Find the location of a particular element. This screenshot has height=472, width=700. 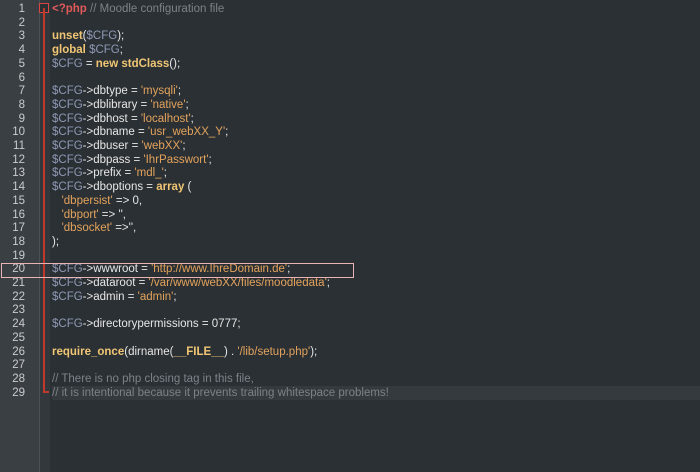

code-token: => '', is located at coordinates (112, 214).